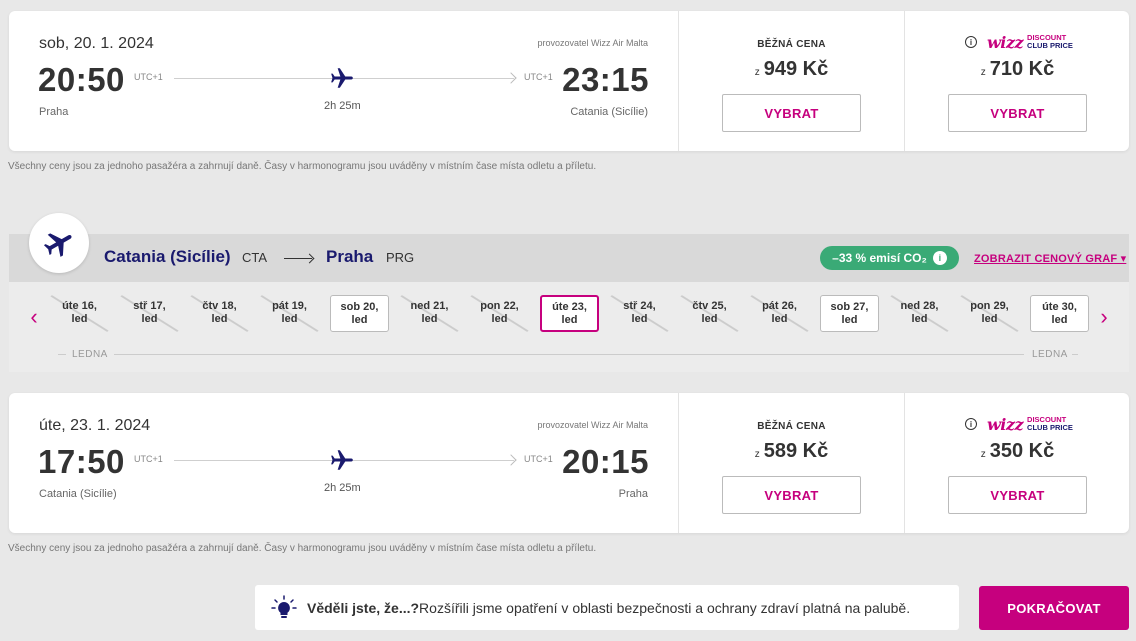 The image size is (1136, 641). What do you see at coordinates (167, 256) in the screenshot?
I see `route-origin-city: Catania (Sicílie)` at bounding box center [167, 256].